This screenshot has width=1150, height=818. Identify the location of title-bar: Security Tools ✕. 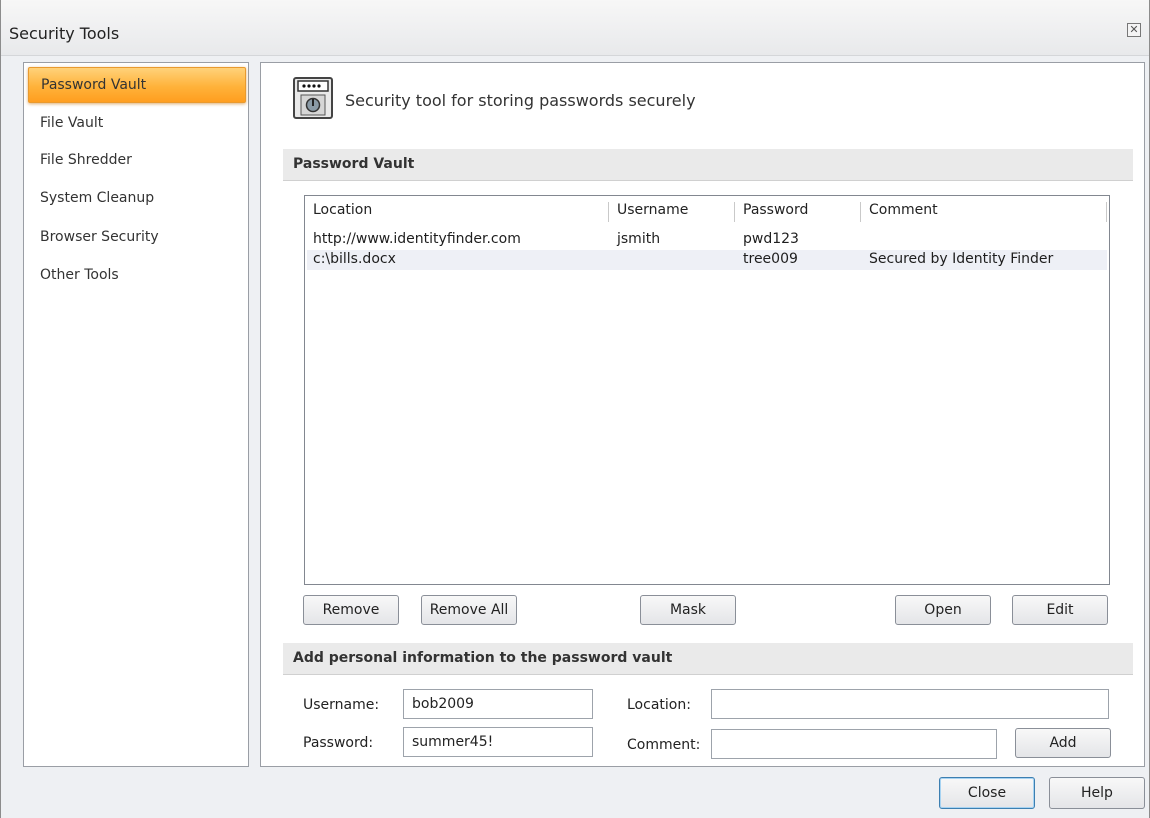
(575, 28).